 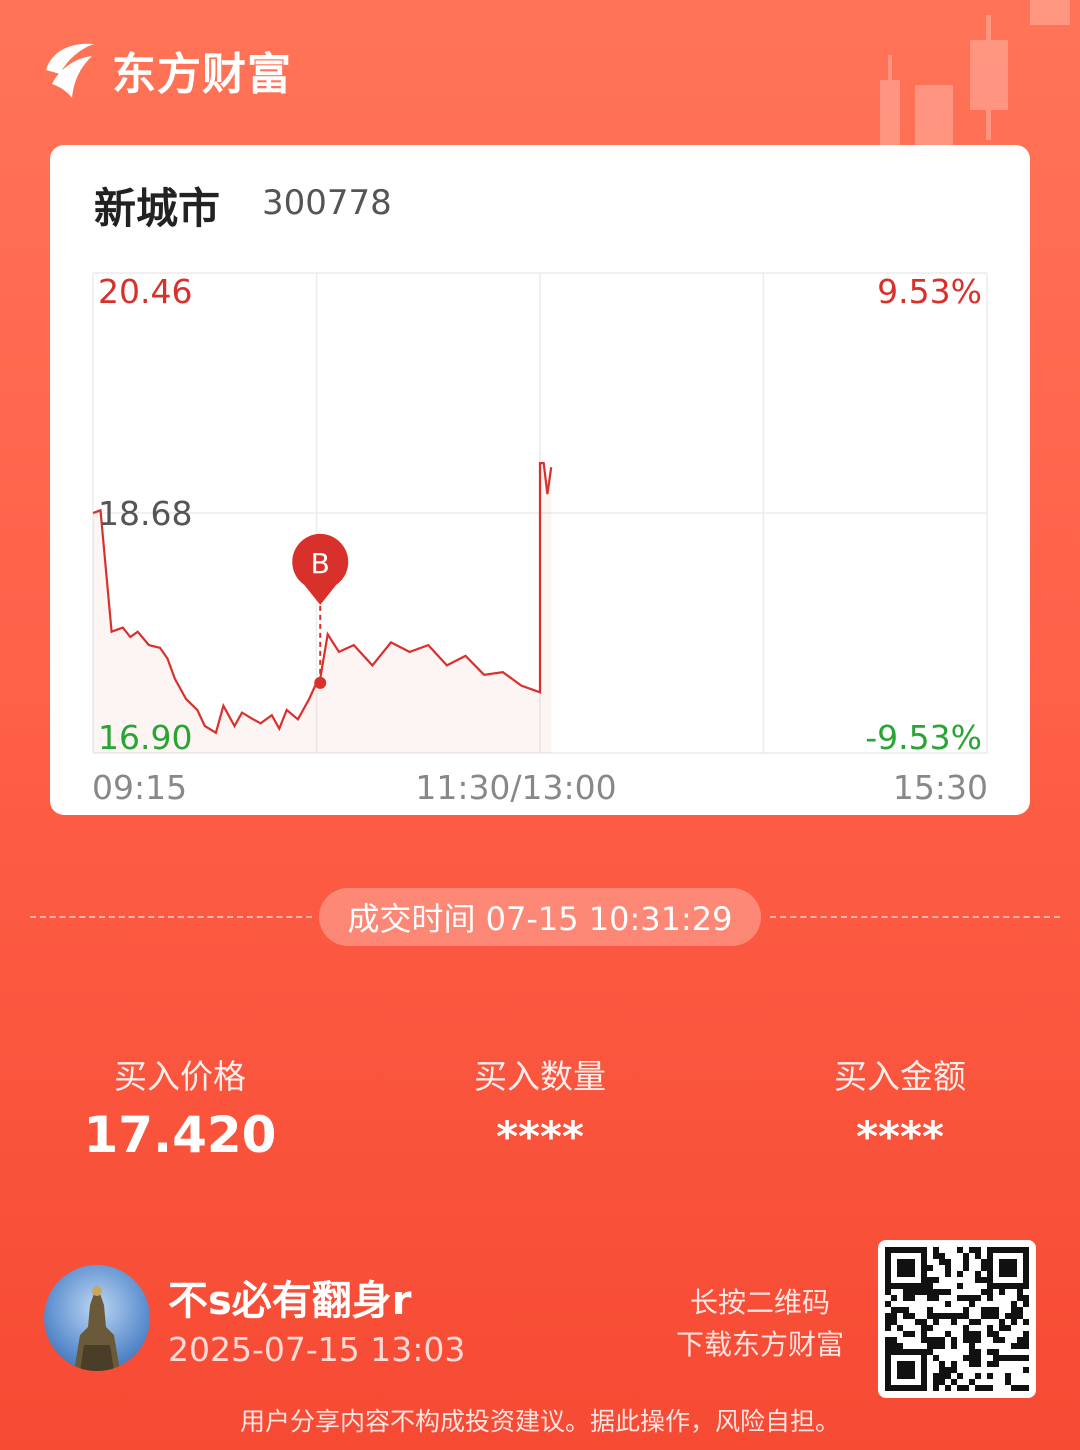 I want to click on dash-right, so click(x=915, y=917).